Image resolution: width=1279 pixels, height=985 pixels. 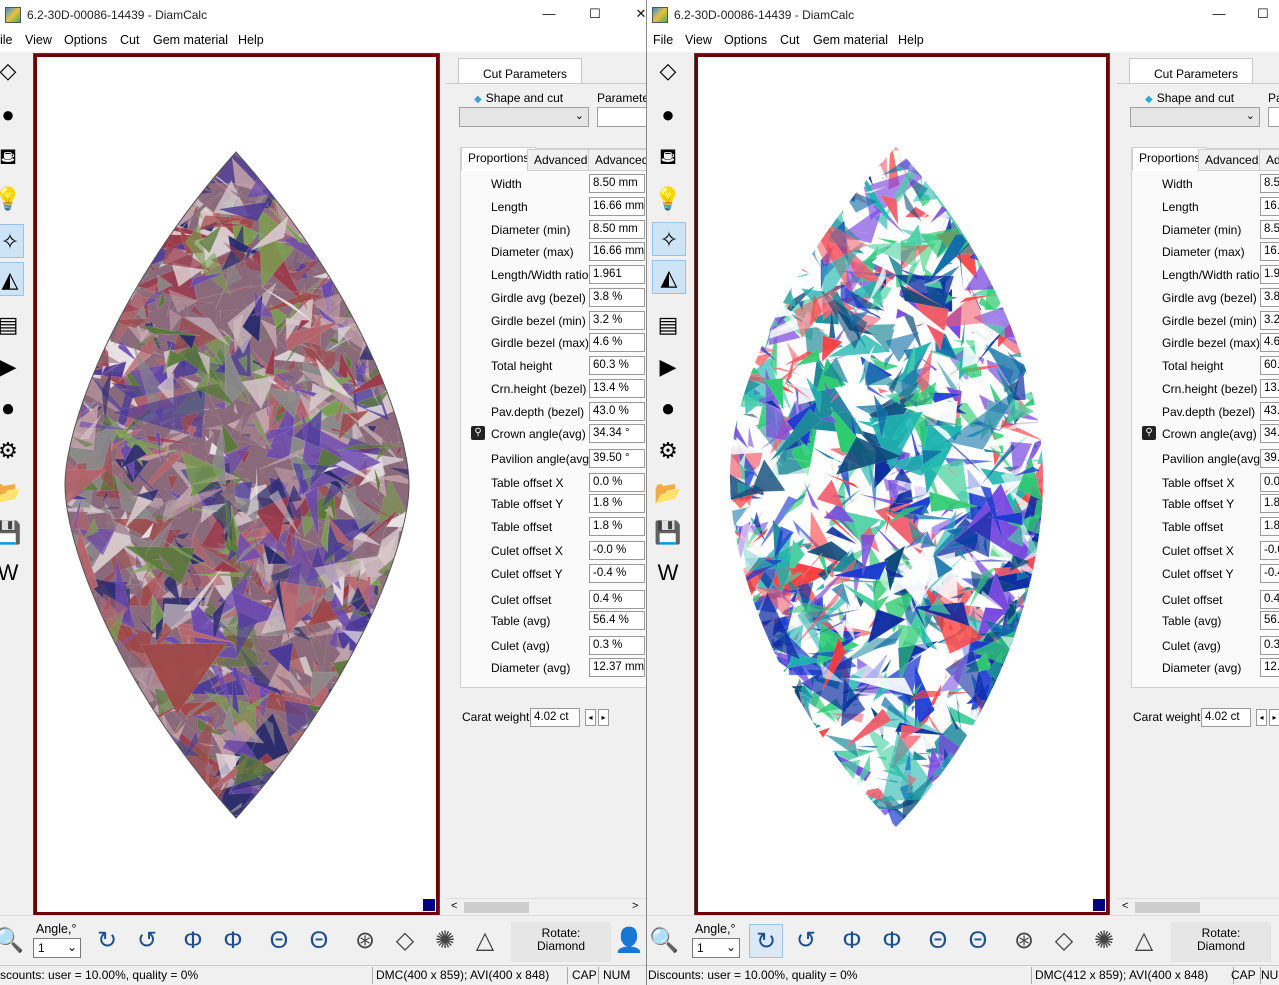 What do you see at coordinates (1269, 550) in the screenshot?
I see `proportion-value-field: -0.0` at bounding box center [1269, 550].